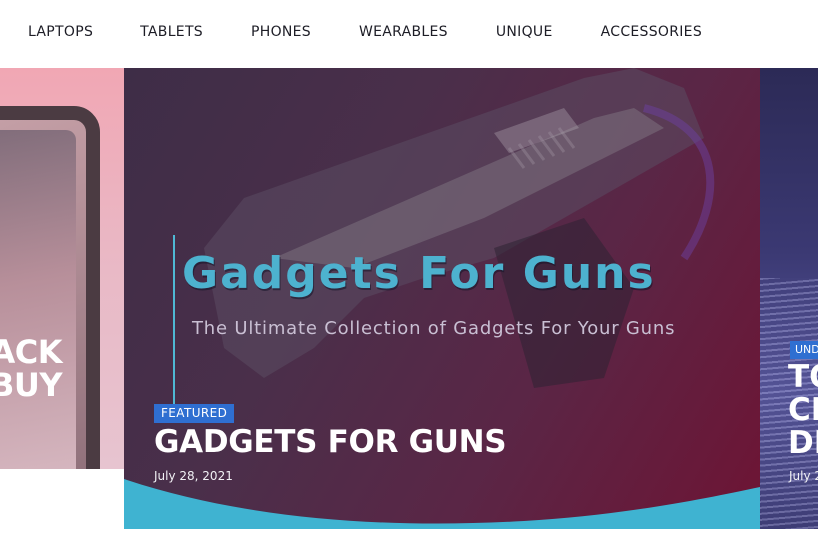 Image resolution: width=818 pixels, height=556 pixels. I want to click on category-badge: FEATURED, so click(194, 413).